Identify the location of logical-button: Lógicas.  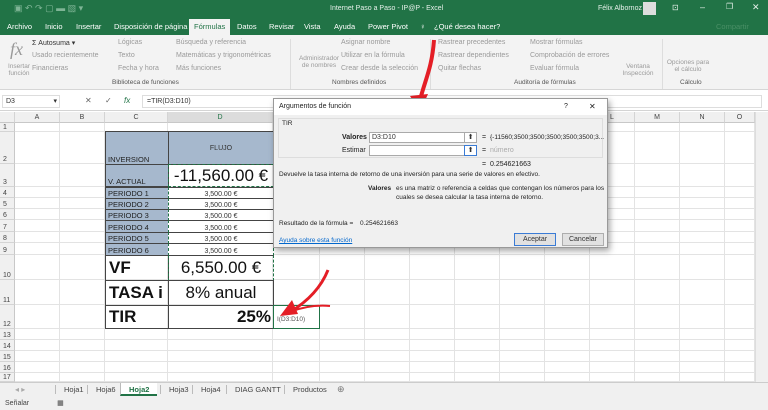
(130, 42).